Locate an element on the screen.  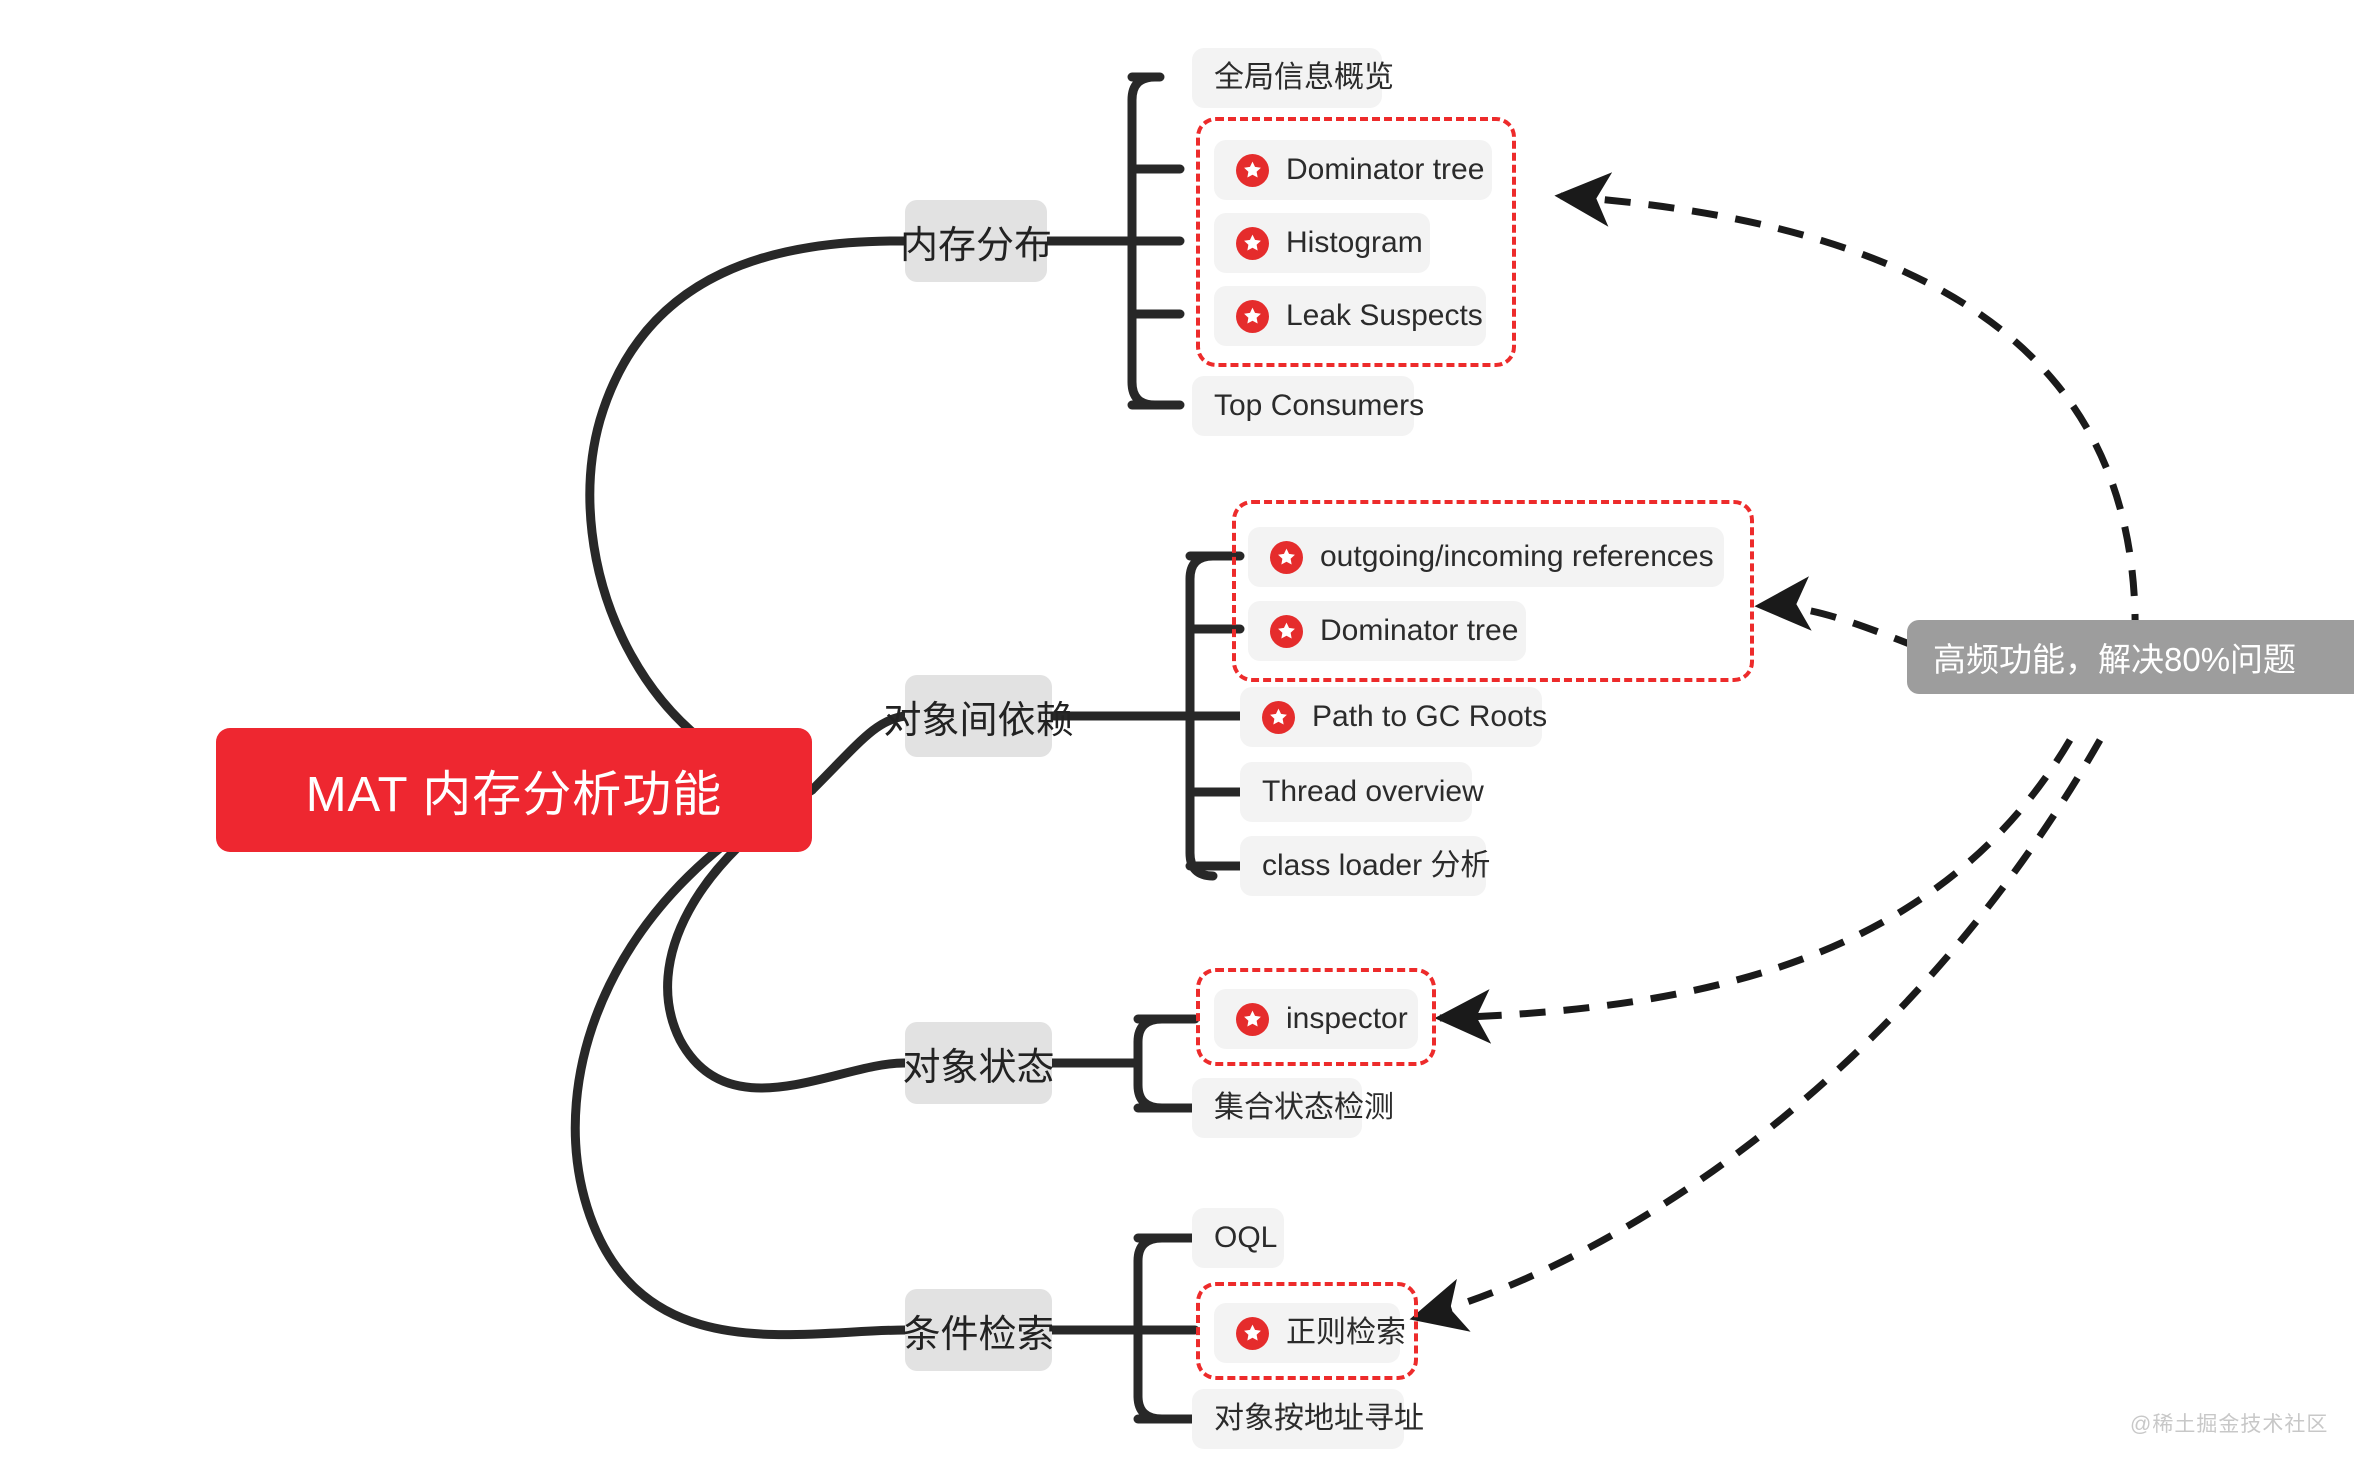
branch-node-memory-distribution: 内存分布 is located at coordinates (976, 241).